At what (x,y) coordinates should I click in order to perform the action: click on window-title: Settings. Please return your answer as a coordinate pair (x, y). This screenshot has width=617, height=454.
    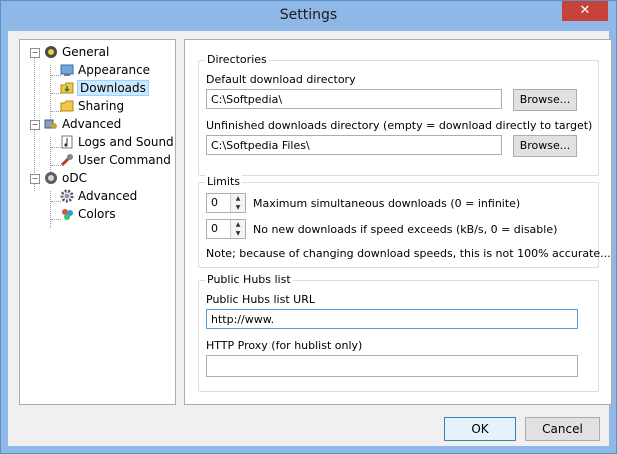
    Looking at the image, I should click on (308, 15).